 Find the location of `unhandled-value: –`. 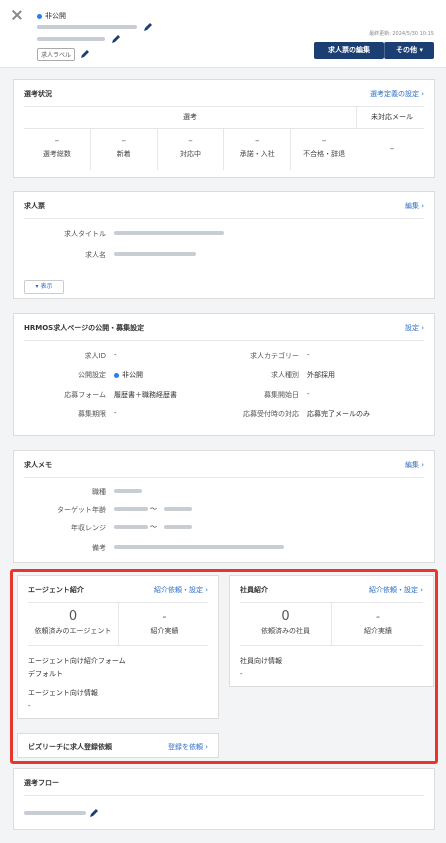

unhandled-value: – is located at coordinates (392, 149).